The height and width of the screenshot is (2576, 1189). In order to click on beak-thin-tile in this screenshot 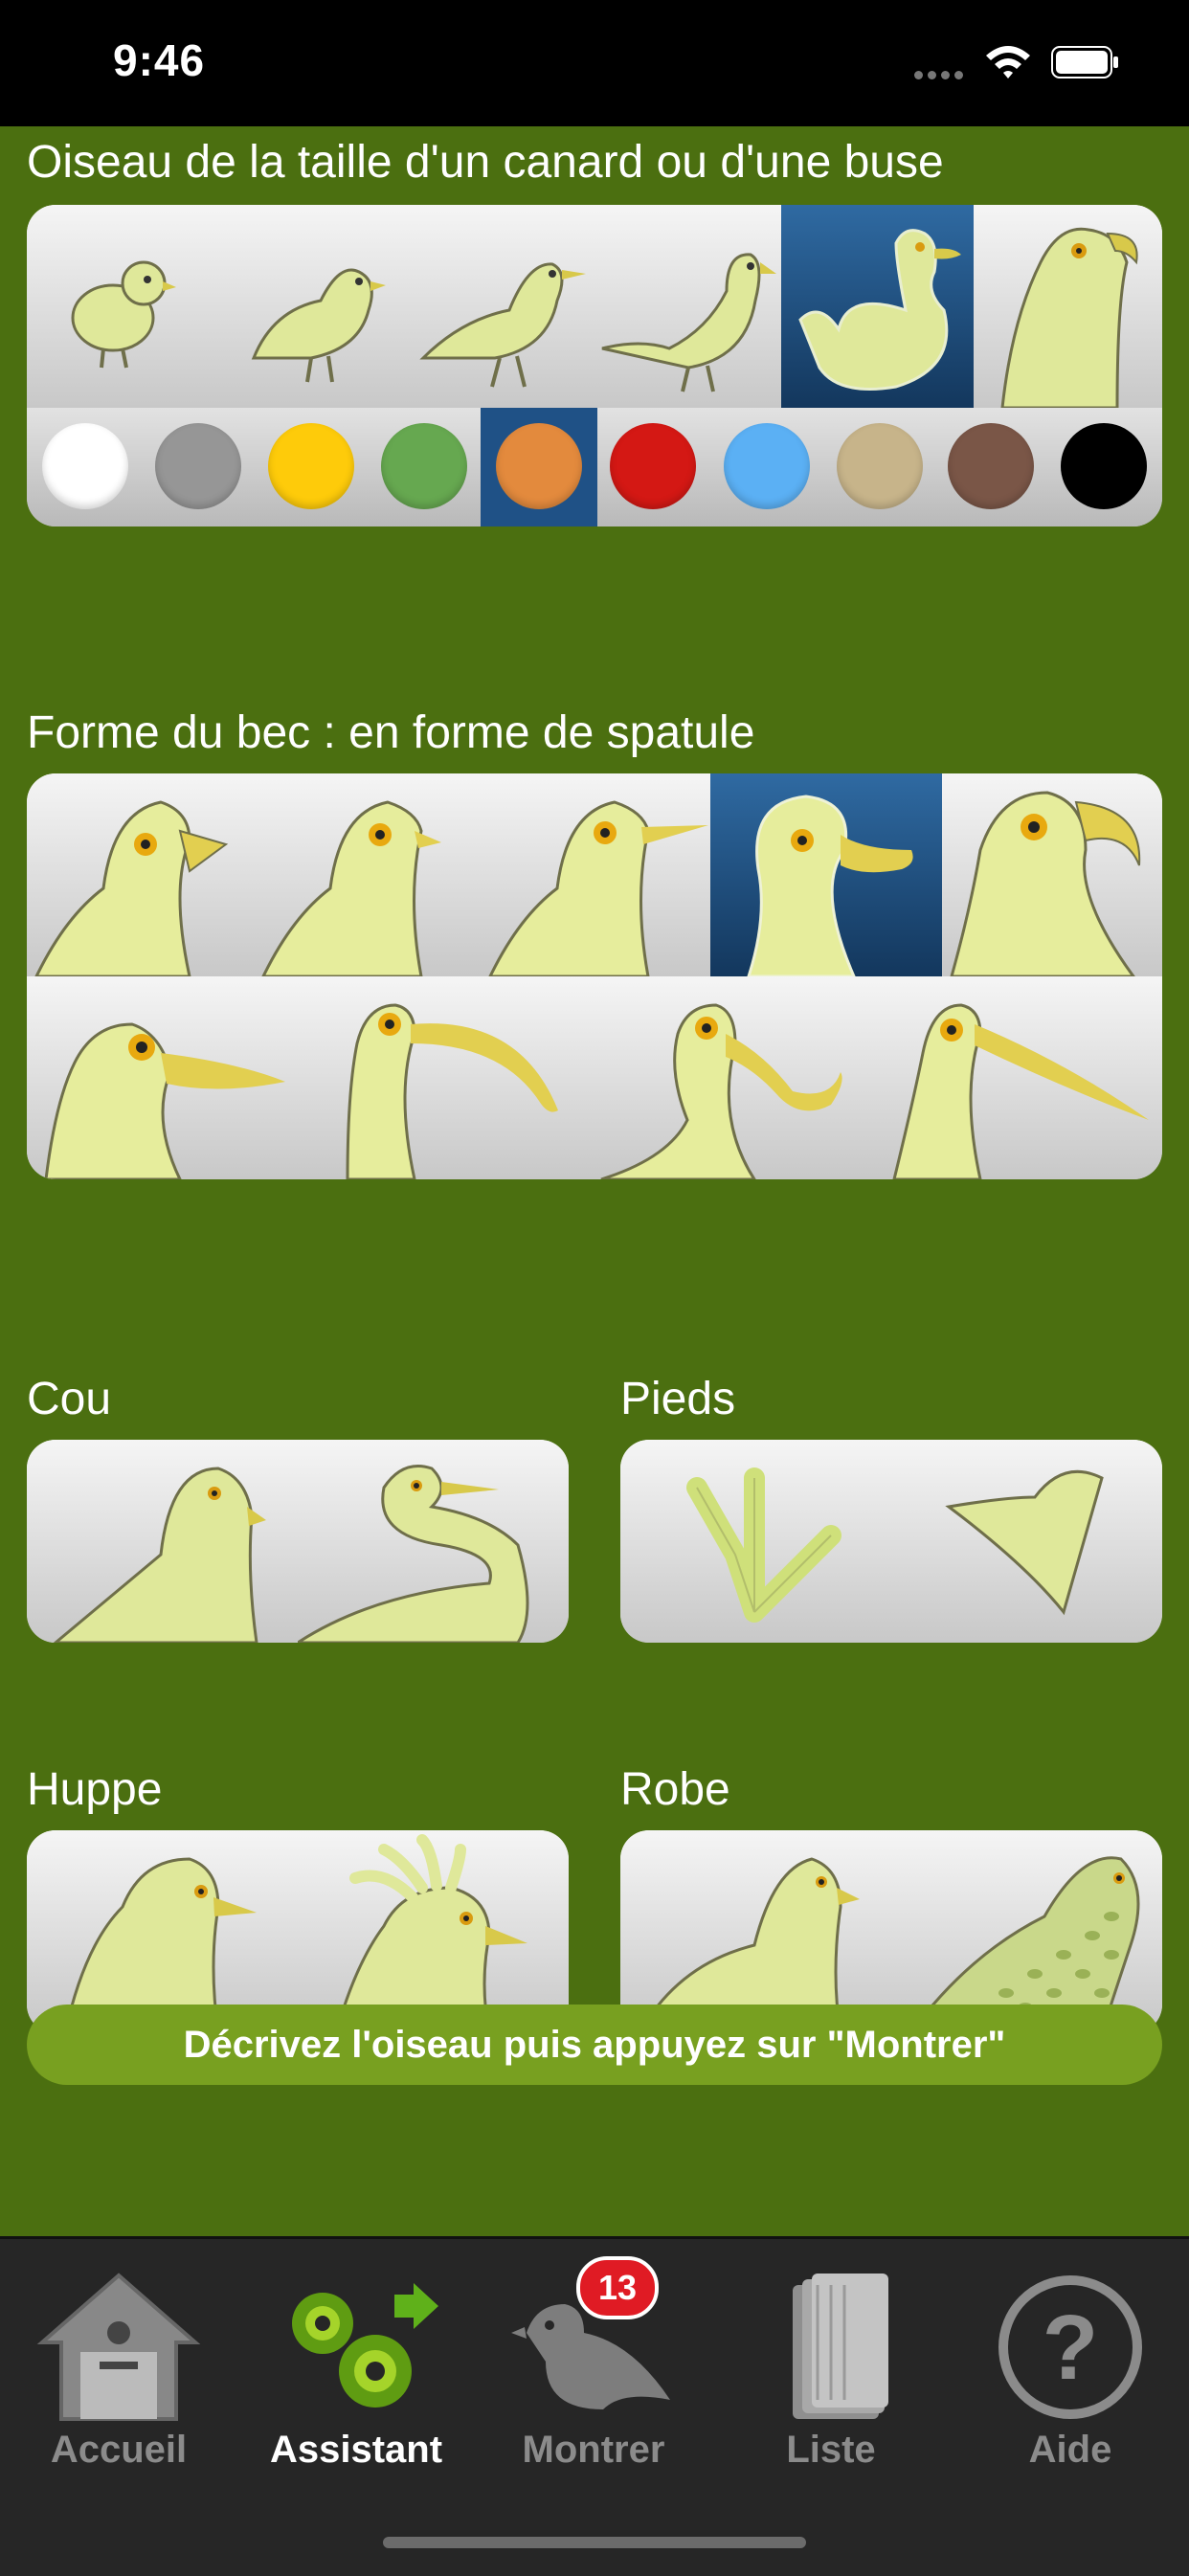, I will do `click(367, 875)`.